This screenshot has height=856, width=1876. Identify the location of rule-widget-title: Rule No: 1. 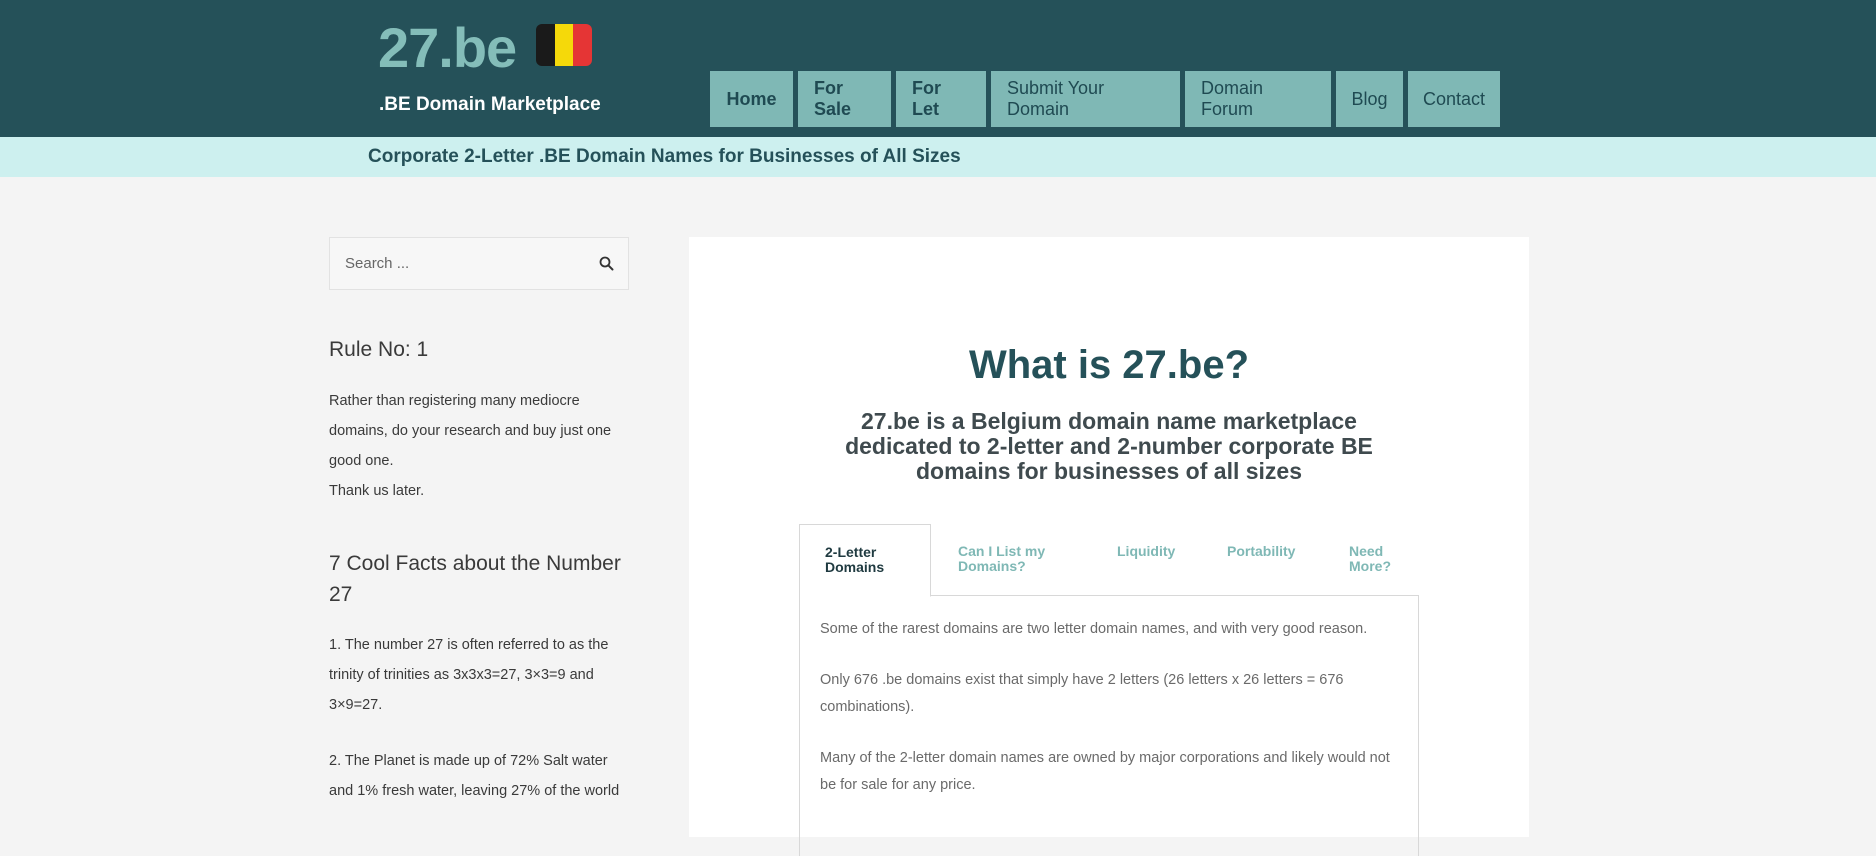
(379, 349).